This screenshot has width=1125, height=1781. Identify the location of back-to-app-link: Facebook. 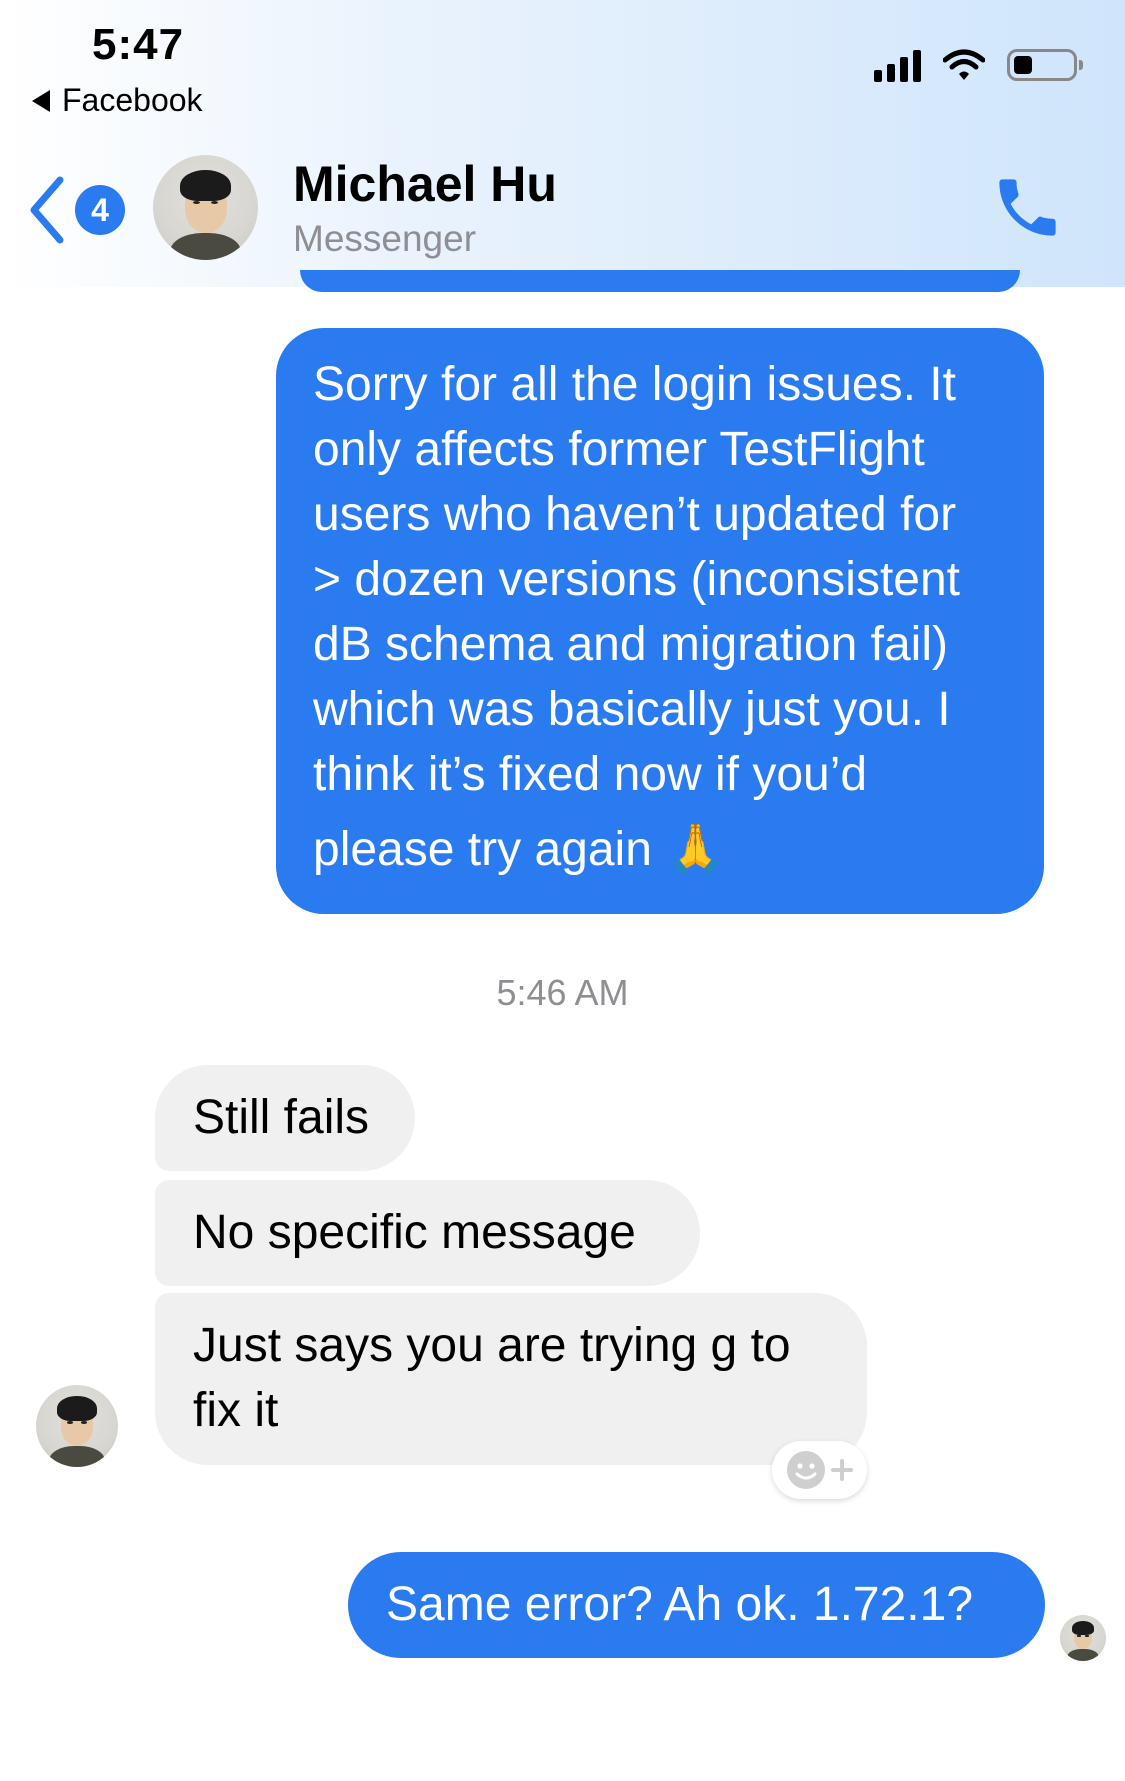
(117, 100).